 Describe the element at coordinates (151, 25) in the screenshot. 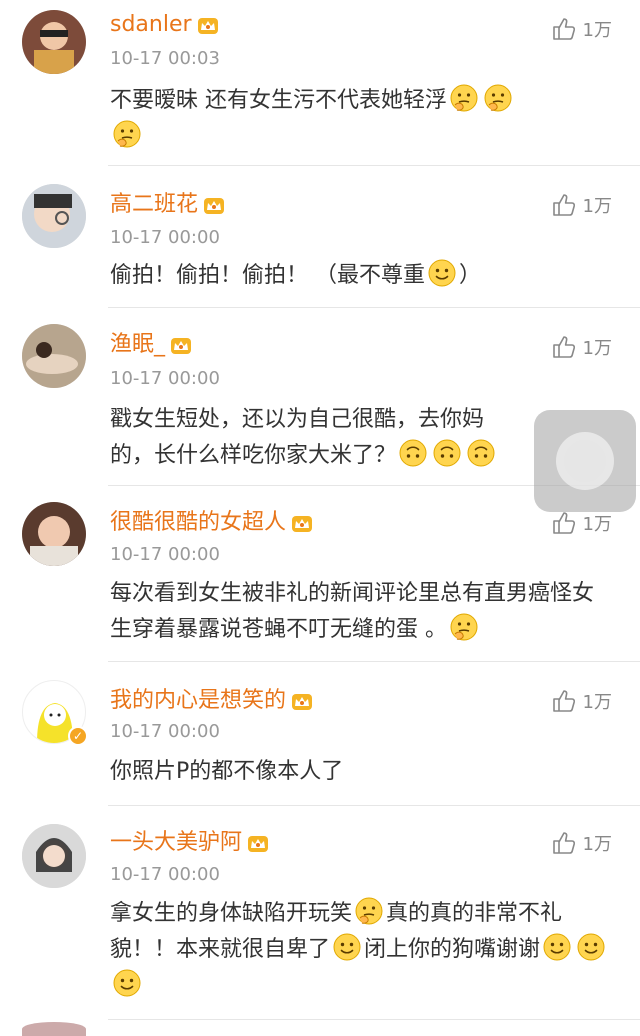

I see `username: sdanler` at that location.